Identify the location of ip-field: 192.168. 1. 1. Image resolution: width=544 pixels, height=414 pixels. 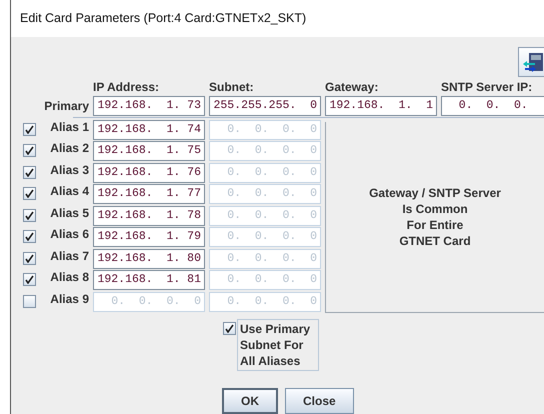
(381, 106).